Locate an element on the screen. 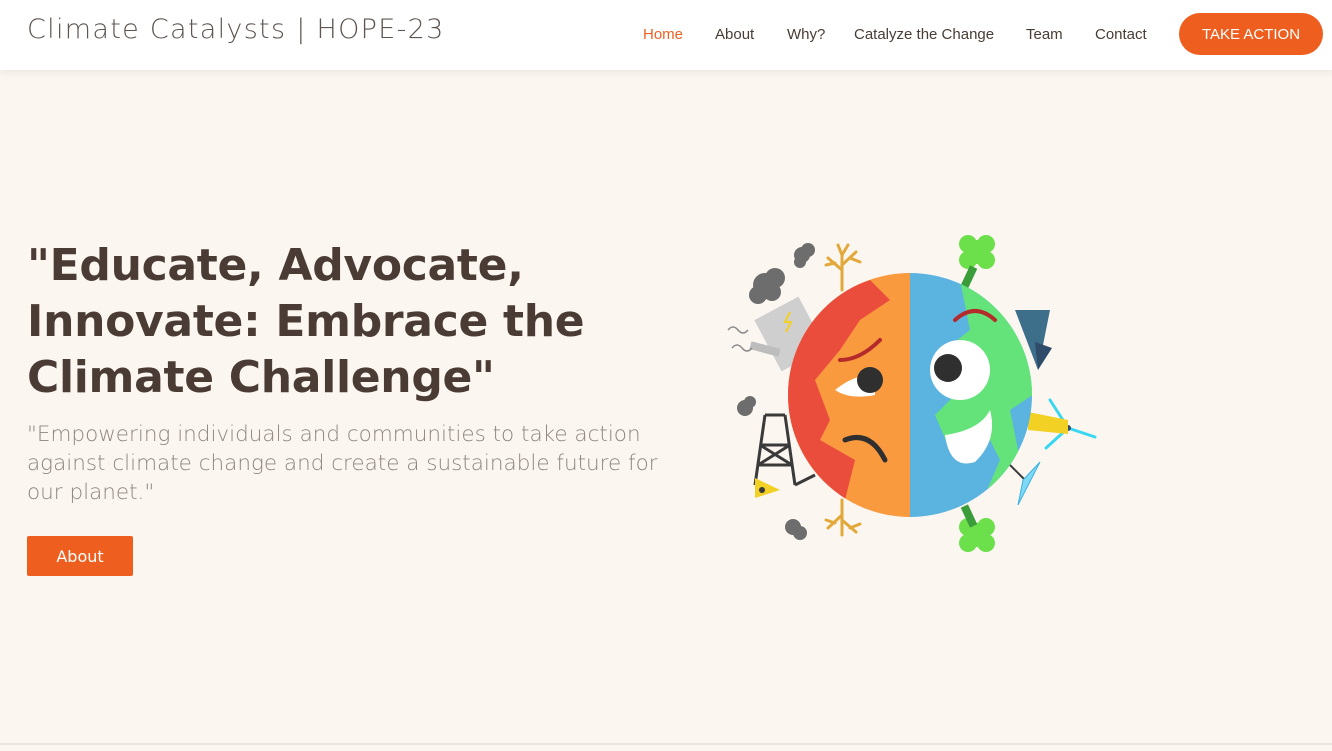  section-divider is located at coordinates (666, 744).